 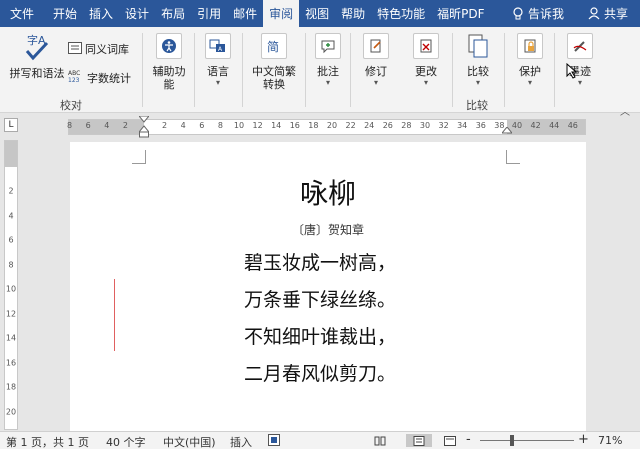 What do you see at coordinates (169, 84) in the screenshot?
I see `accessibility-label-2: 能` at bounding box center [169, 84].